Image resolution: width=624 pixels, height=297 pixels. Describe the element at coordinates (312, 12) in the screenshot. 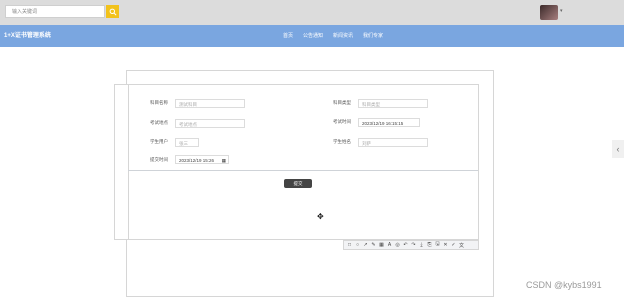

I see `top-bar: 输入关键词 ▾` at that location.